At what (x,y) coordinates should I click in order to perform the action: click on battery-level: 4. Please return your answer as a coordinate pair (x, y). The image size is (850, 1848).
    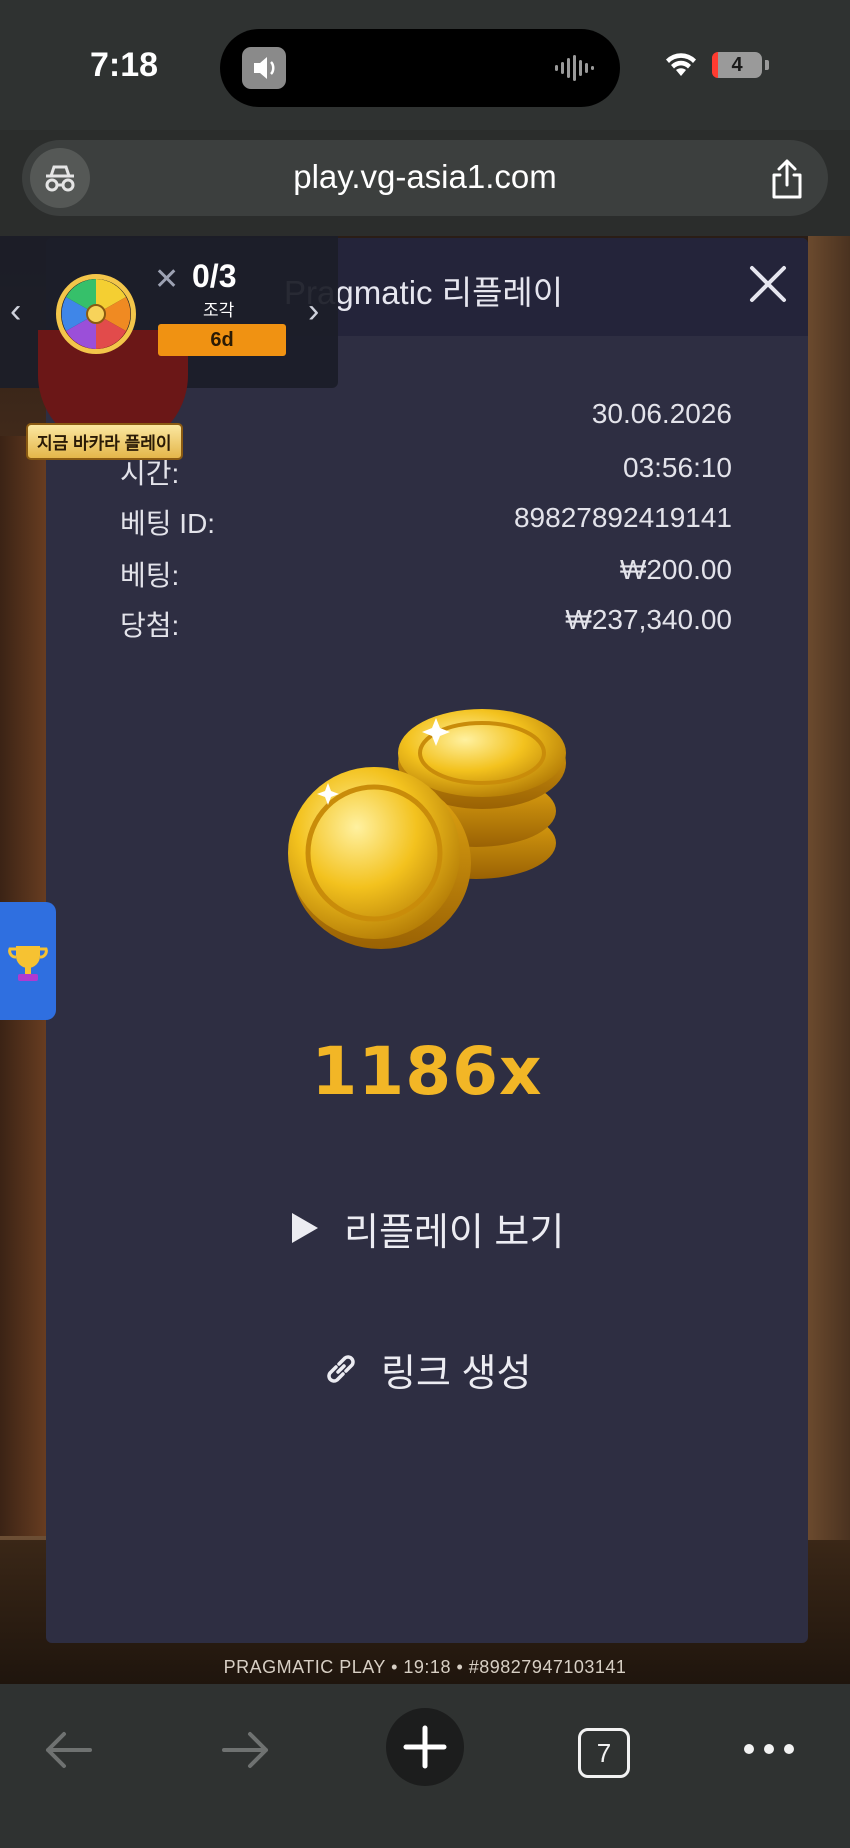
    Looking at the image, I should click on (737, 65).